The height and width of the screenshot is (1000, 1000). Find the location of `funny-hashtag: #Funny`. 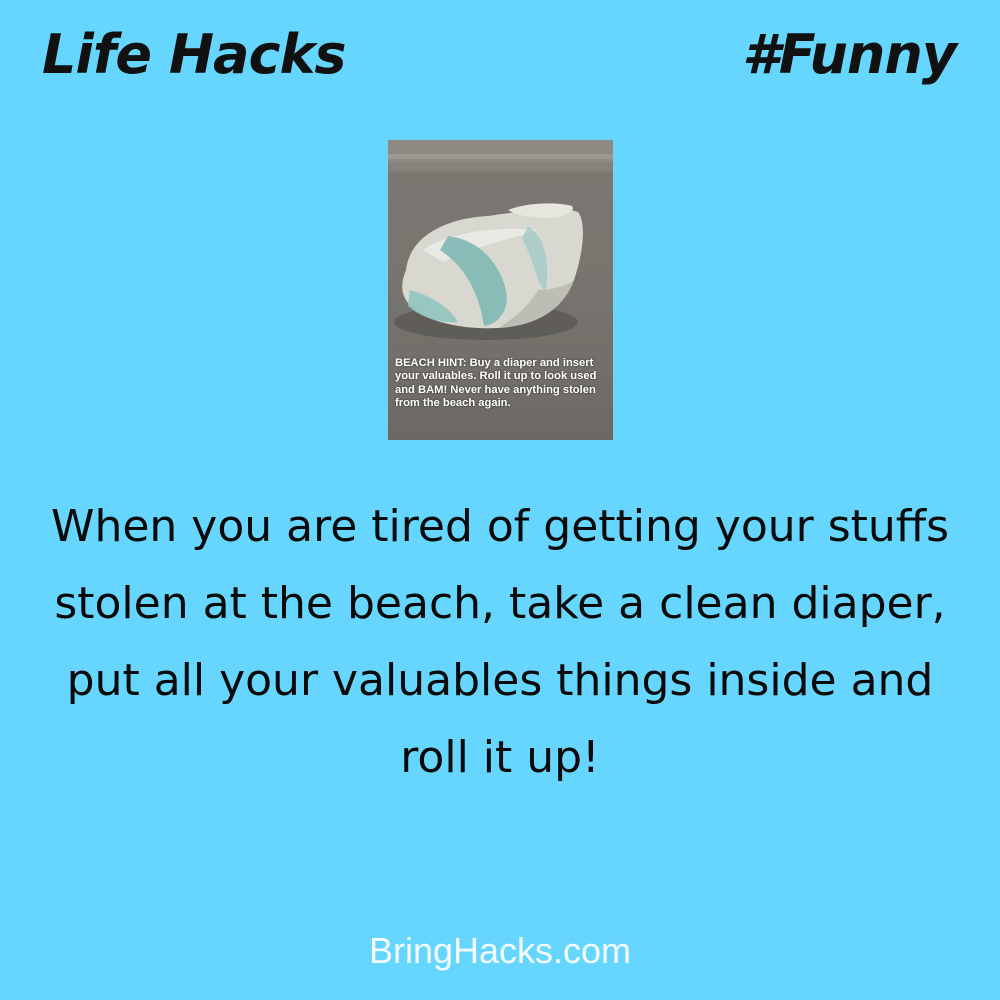

funny-hashtag: #Funny is located at coordinates (849, 54).